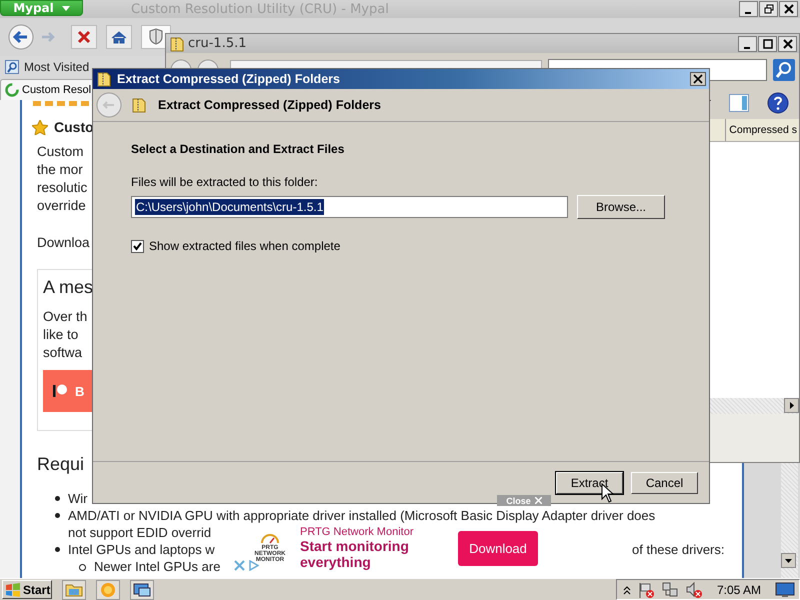 This screenshot has height=600, width=800. What do you see at coordinates (218, 43) in the screenshot?
I see `window-title: cru-1.5.1` at bounding box center [218, 43].